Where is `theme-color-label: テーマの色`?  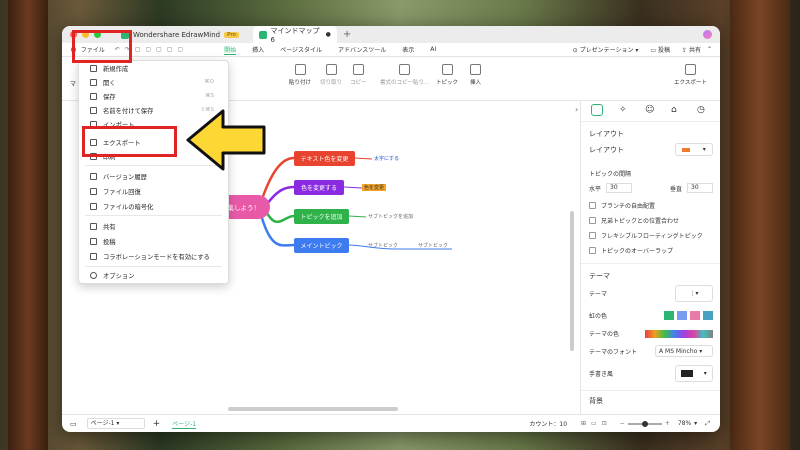 theme-color-label: テーマの色 is located at coordinates (604, 334).